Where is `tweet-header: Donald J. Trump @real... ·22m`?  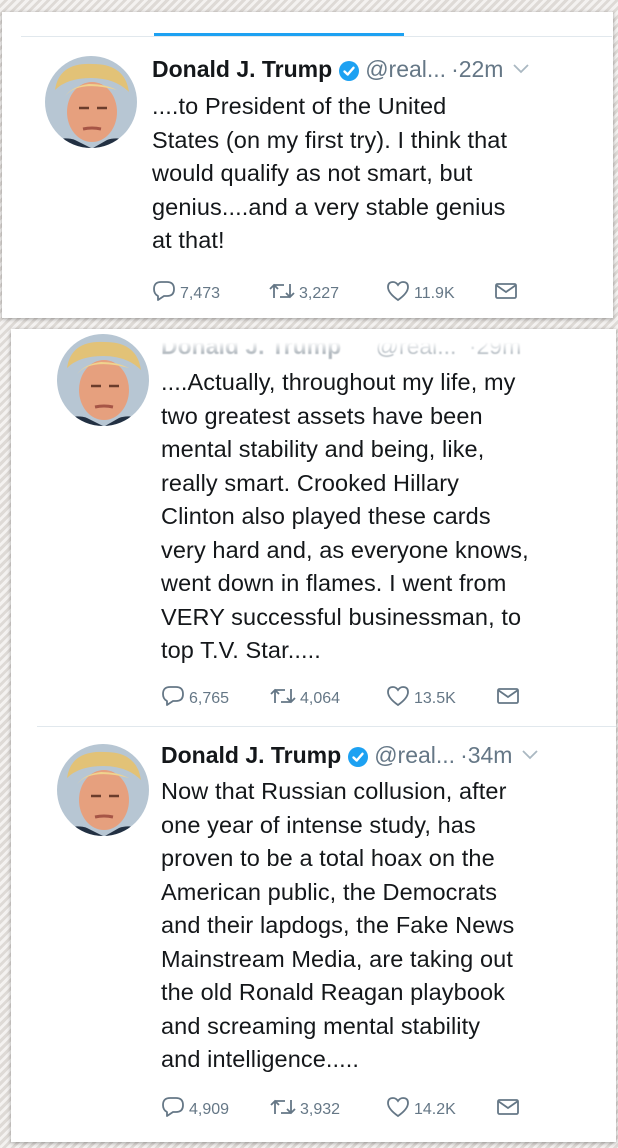 tweet-header: Donald J. Trump @real... ·22m is located at coordinates (341, 69).